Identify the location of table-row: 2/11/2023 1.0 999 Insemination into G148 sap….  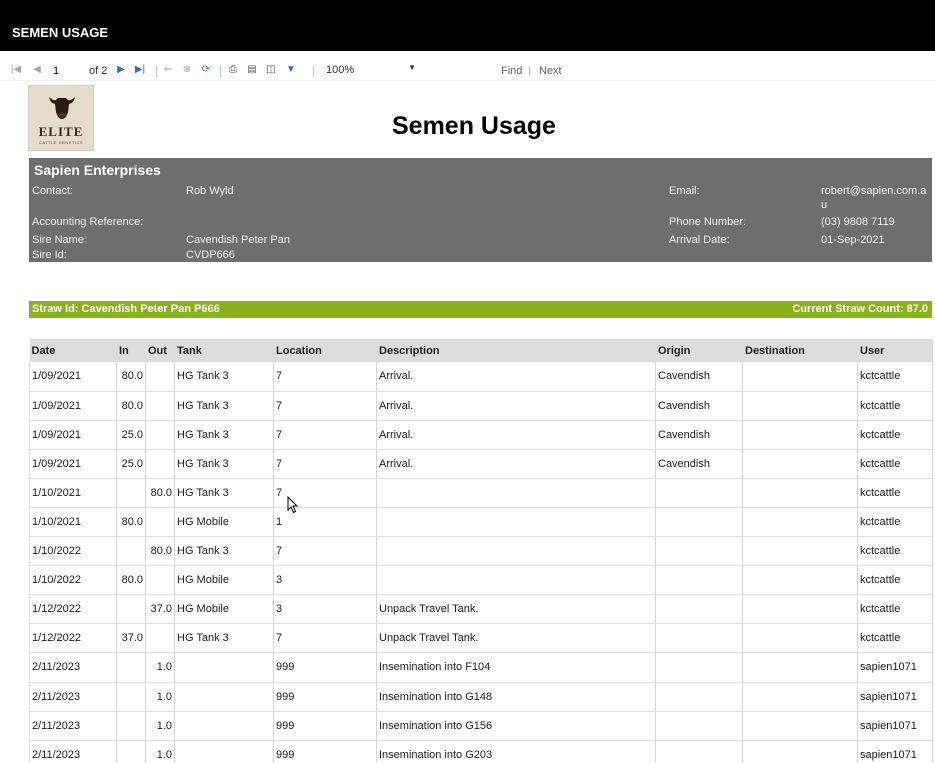
(481, 697).